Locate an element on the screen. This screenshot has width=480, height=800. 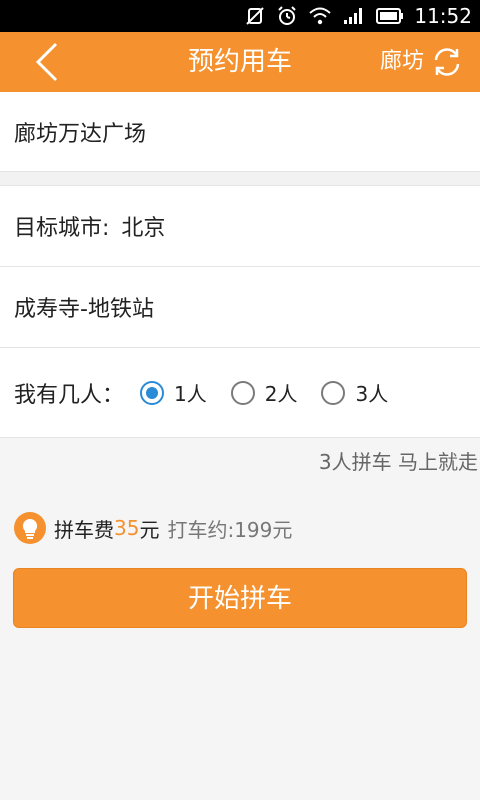
section-divider is located at coordinates (240, 179).